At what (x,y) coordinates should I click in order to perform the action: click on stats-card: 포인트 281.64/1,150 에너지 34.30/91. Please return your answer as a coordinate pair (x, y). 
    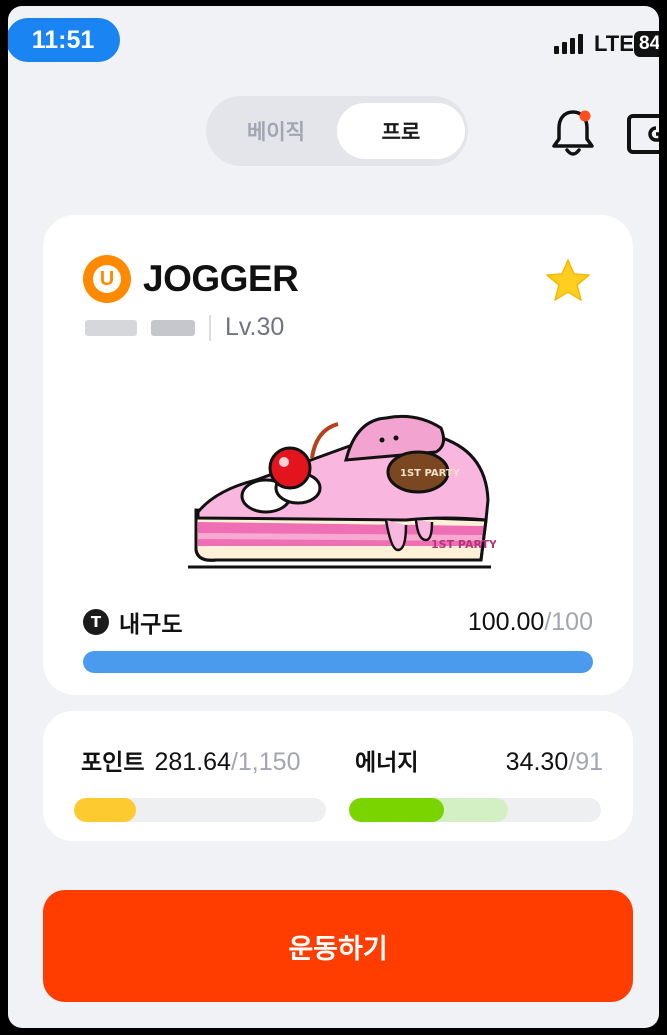
    Looking at the image, I should click on (338, 776).